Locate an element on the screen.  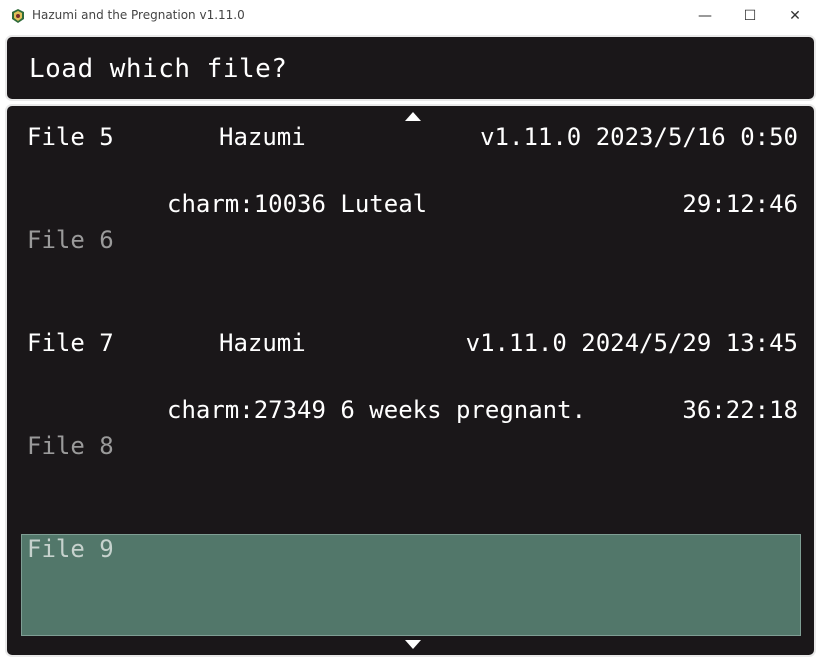
scroll-down-arrow-icon is located at coordinates (413, 644).